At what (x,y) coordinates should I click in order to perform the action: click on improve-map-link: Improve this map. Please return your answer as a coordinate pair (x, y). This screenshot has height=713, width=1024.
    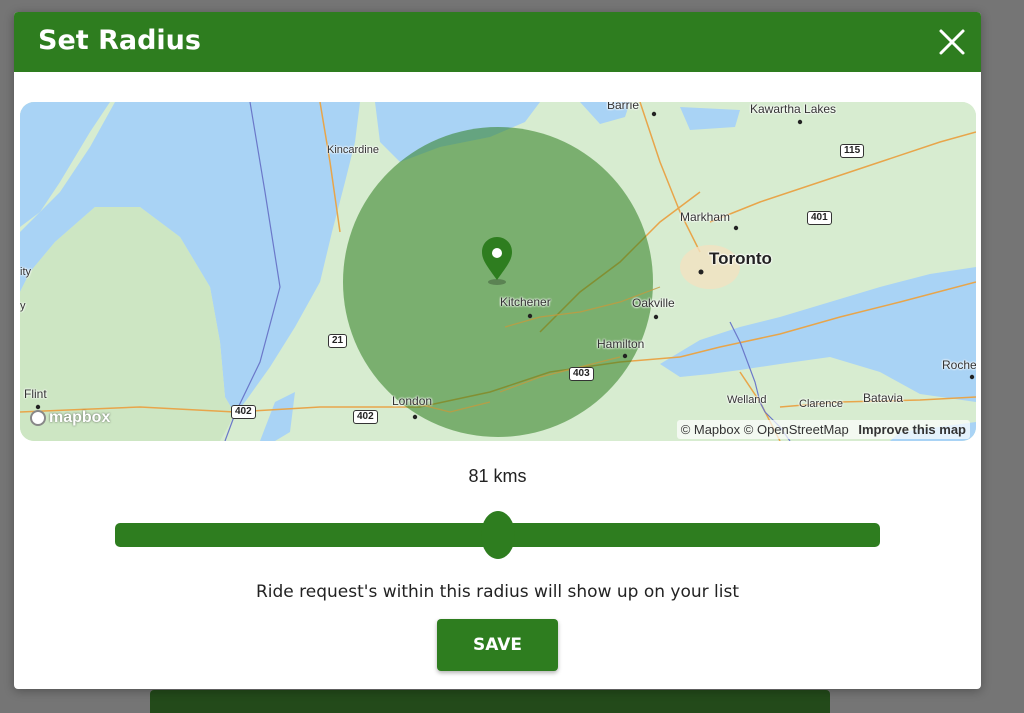
    Looking at the image, I should click on (912, 429).